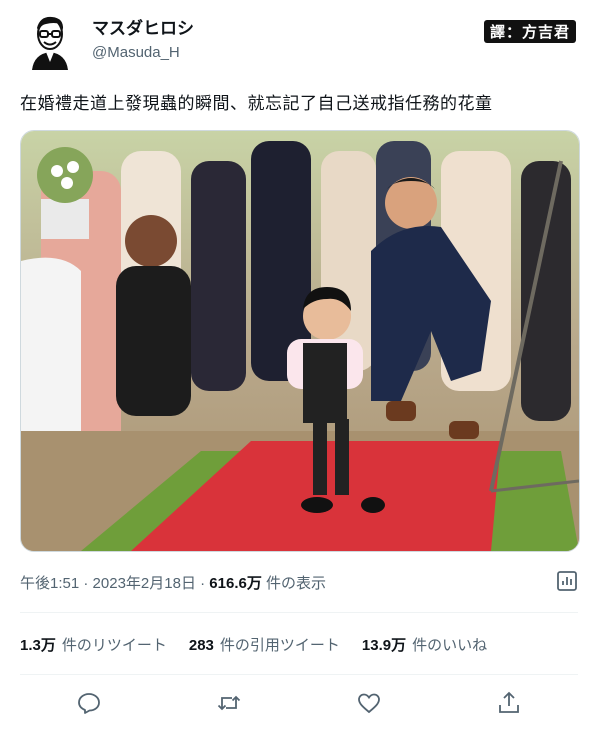 The height and width of the screenshot is (734, 598). Describe the element at coordinates (529, 31) in the screenshot. I see `translation-credit: 譯：方吉君` at that location.